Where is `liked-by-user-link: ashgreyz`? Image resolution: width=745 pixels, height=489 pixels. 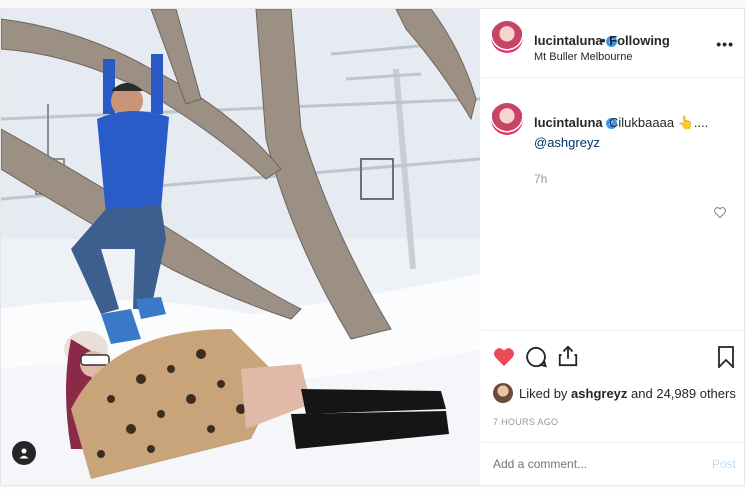
liked-by-user-link: ashgreyz is located at coordinates (599, 393).